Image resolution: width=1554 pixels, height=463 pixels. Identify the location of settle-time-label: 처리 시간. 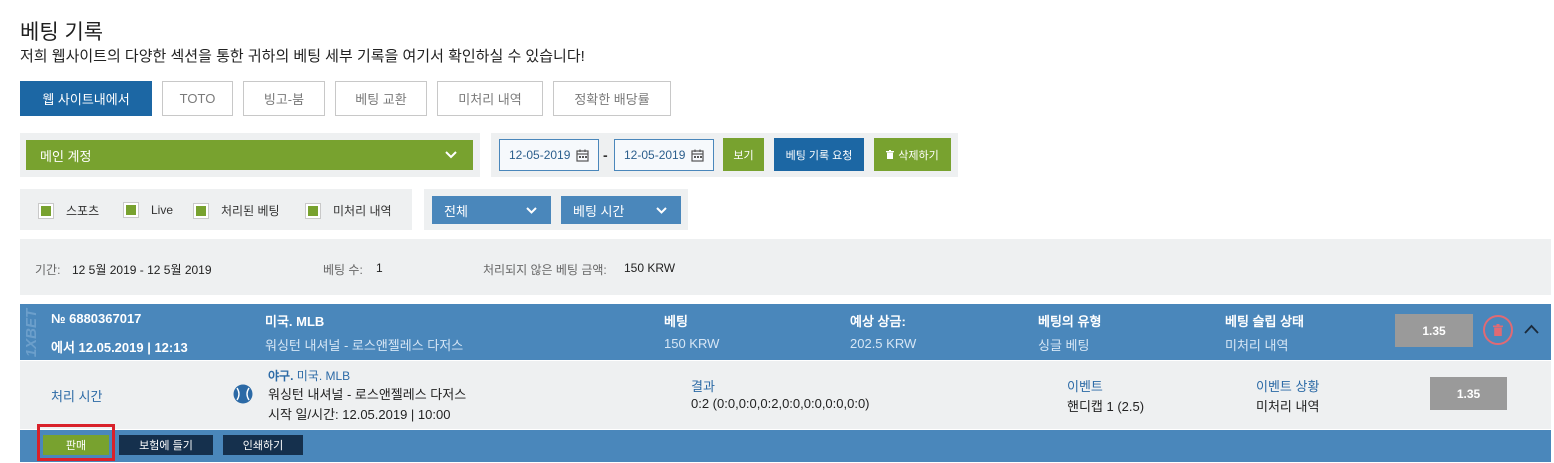
(77, 396).